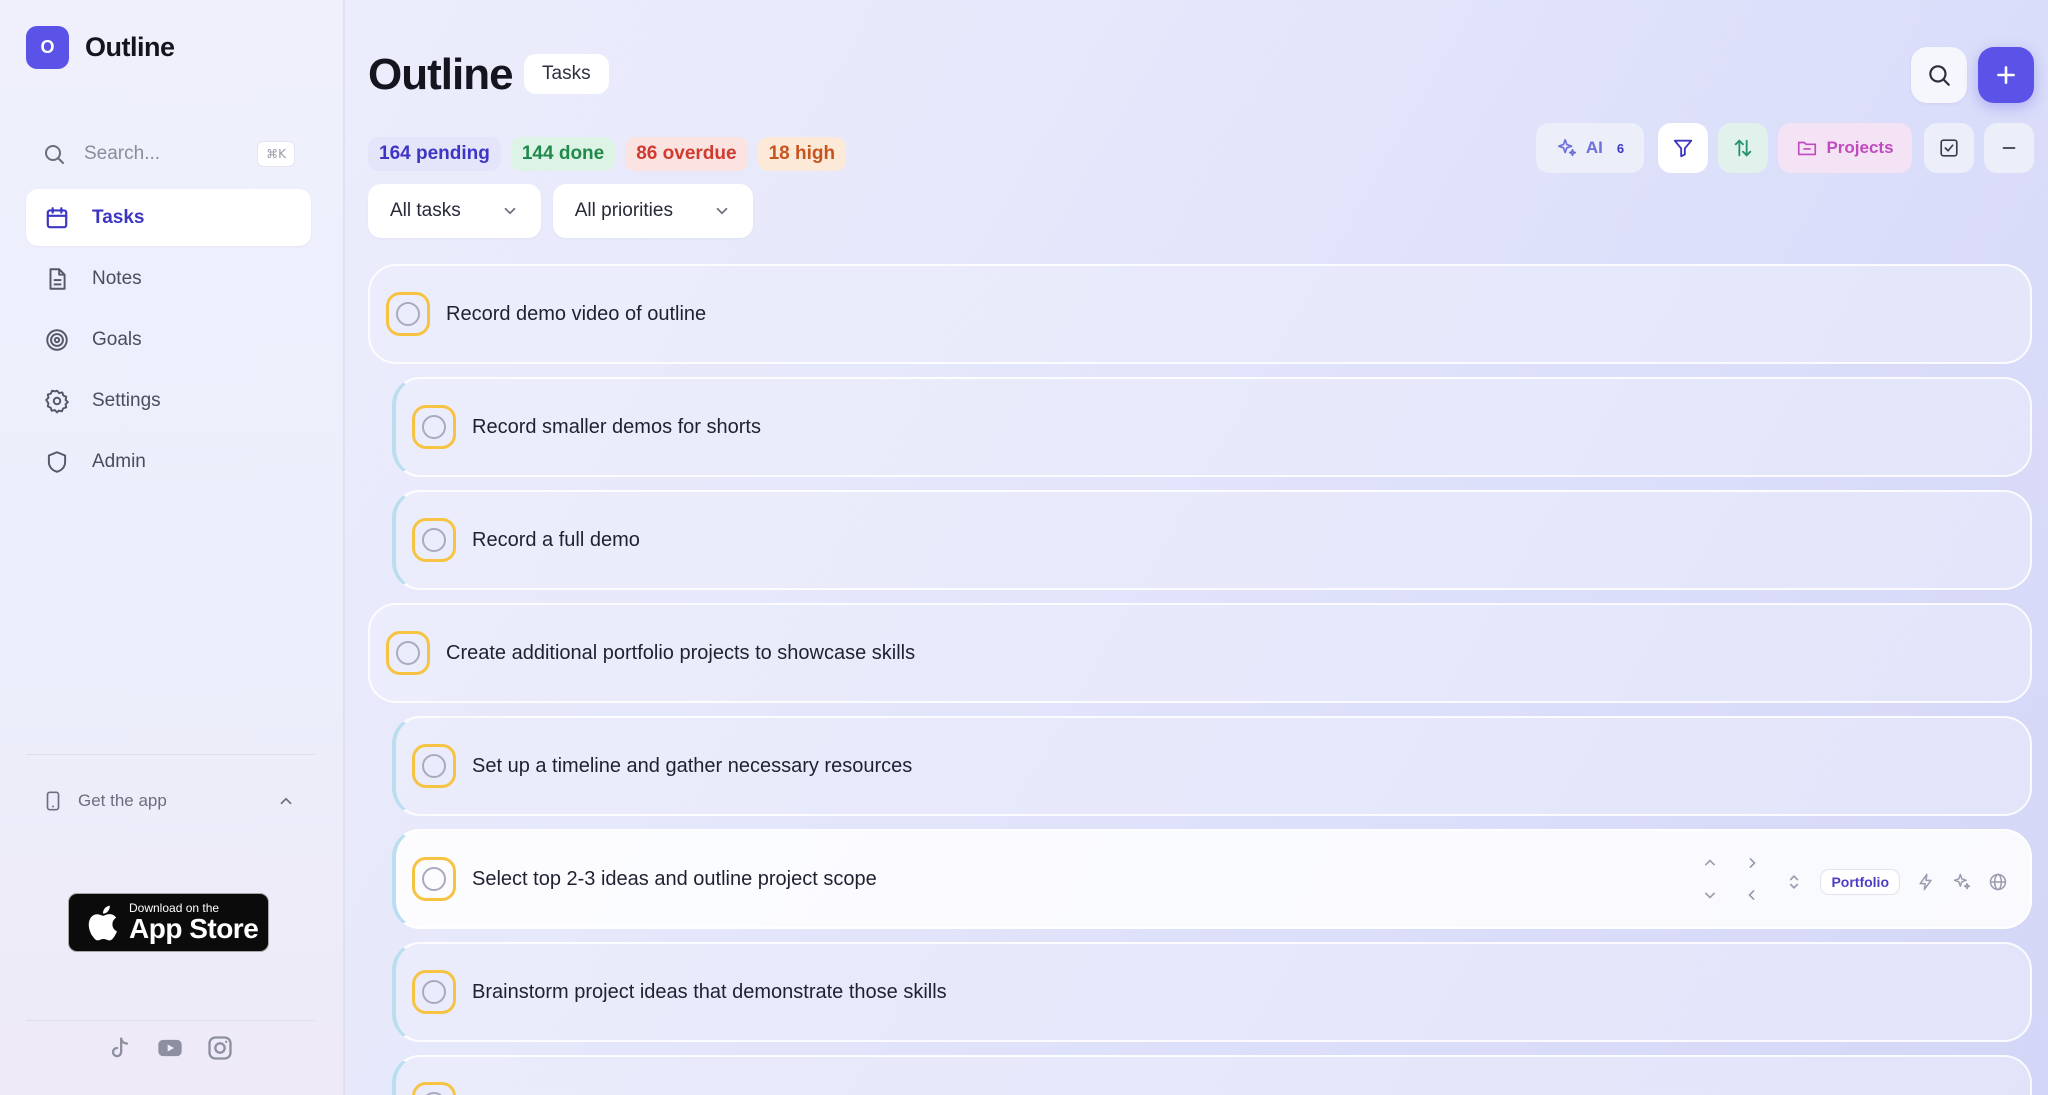  Describe the element at coordinates (168, 801) in the screenshot. I see `get-app-toggle: Get the app` at that location.